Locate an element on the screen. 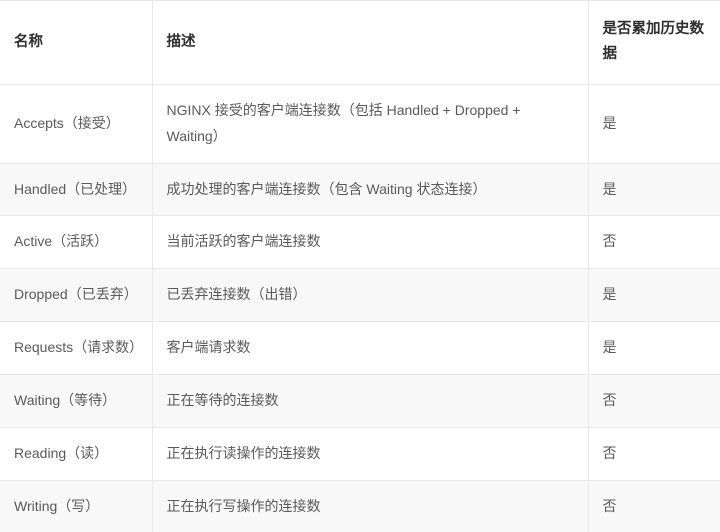 Image resolution: width=720 pixels, height=532 pixels. cell-metric-name: Waiting（等待） is located at coordinates (76, 401).